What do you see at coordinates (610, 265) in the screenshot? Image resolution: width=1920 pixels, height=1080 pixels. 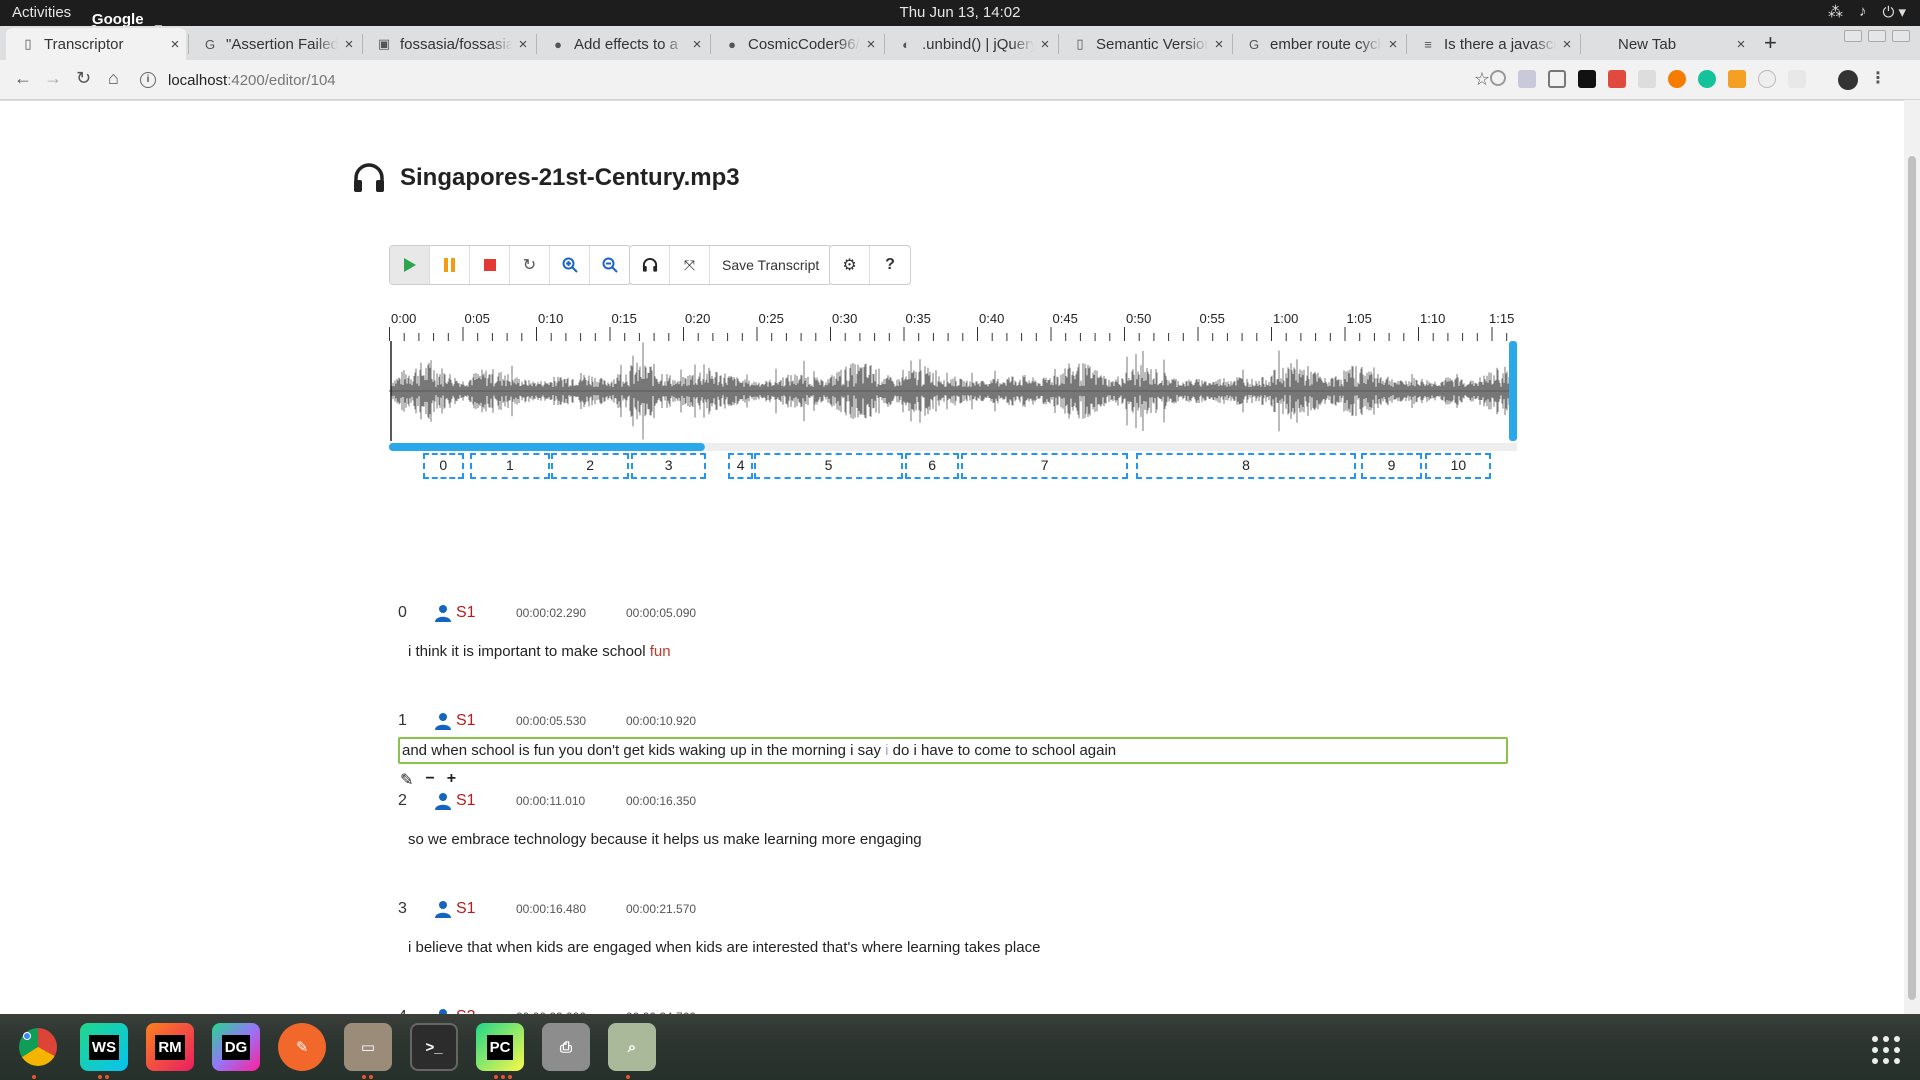 I see `zoom-out-button` at bounding box center [610, 265].